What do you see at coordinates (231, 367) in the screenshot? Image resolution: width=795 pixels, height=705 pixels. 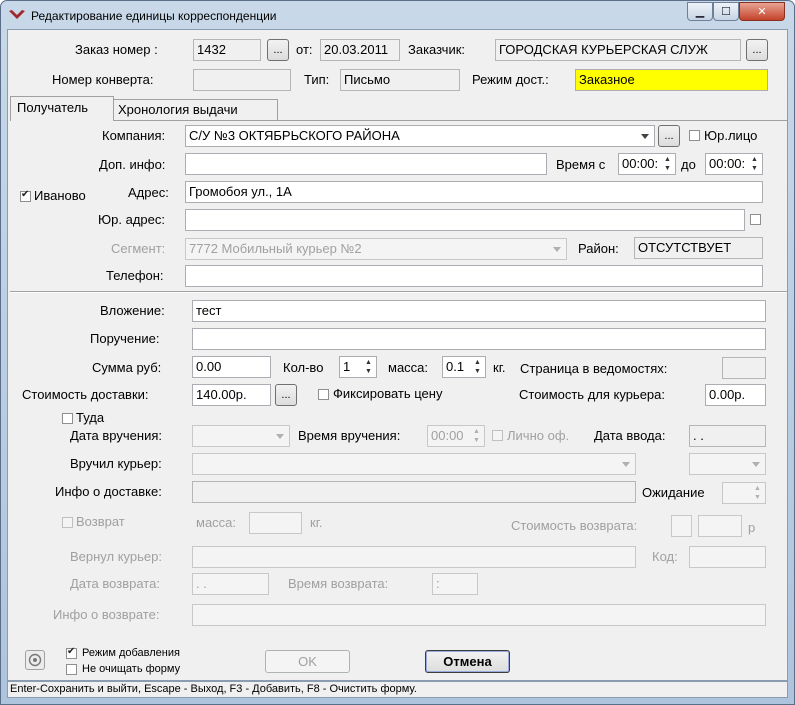 I see `sum-field: 0.00` at bounding box center [231, 367].